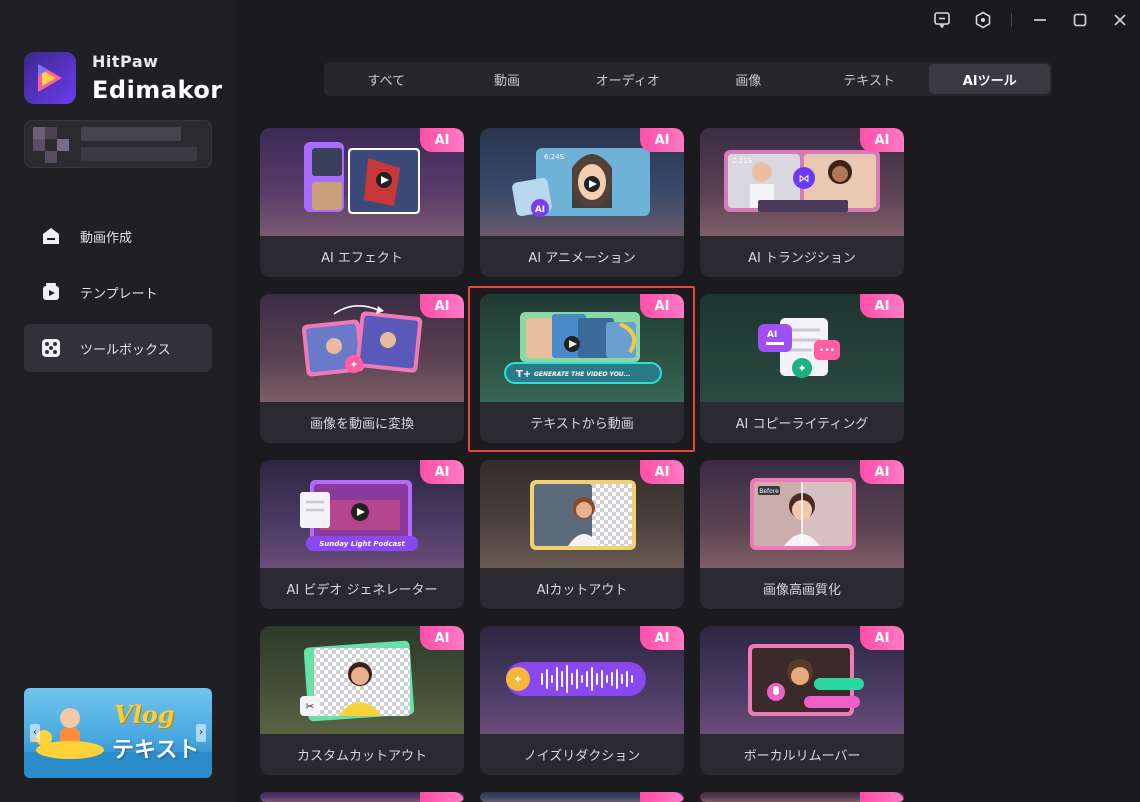 The height and width of the screenshot is (802, 1140). Describe the element at coordinates (582, 256) in the screenshot. I see `tool-card-label: AI アニメーション` at that location.